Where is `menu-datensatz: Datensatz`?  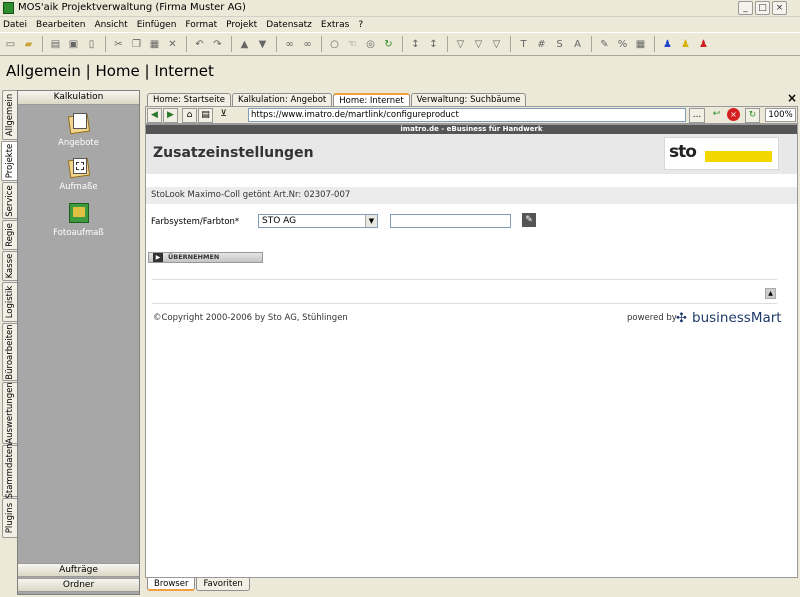
menu-datensatz: Datensatz is located at coordinates (289, 25).